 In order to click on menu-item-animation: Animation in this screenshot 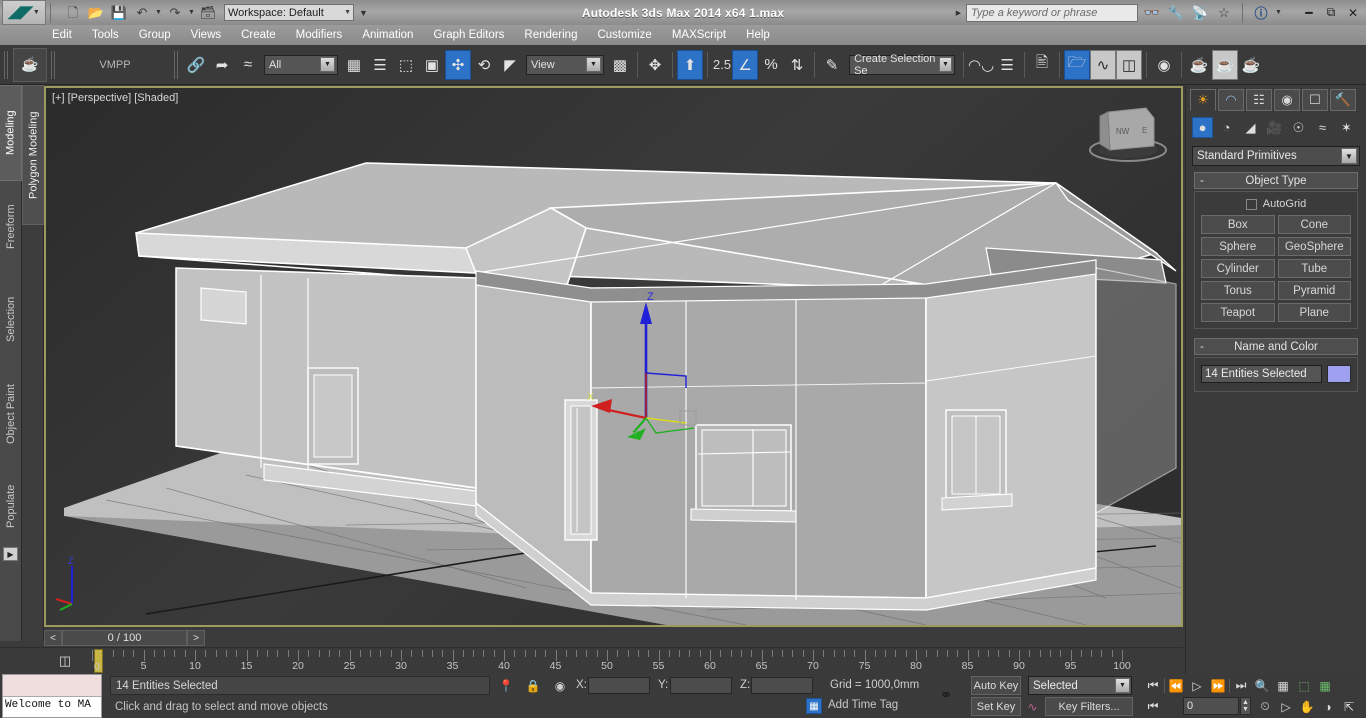, I will do `click(387, 35)`.